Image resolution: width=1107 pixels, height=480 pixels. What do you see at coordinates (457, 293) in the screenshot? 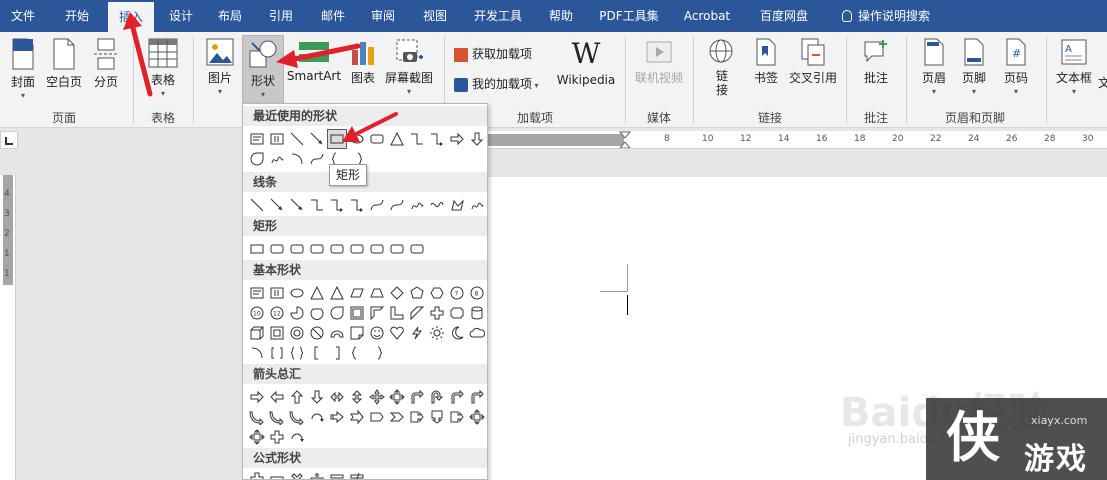
I see `shape-hept-icon: 7` at bounding box center [457, 293].